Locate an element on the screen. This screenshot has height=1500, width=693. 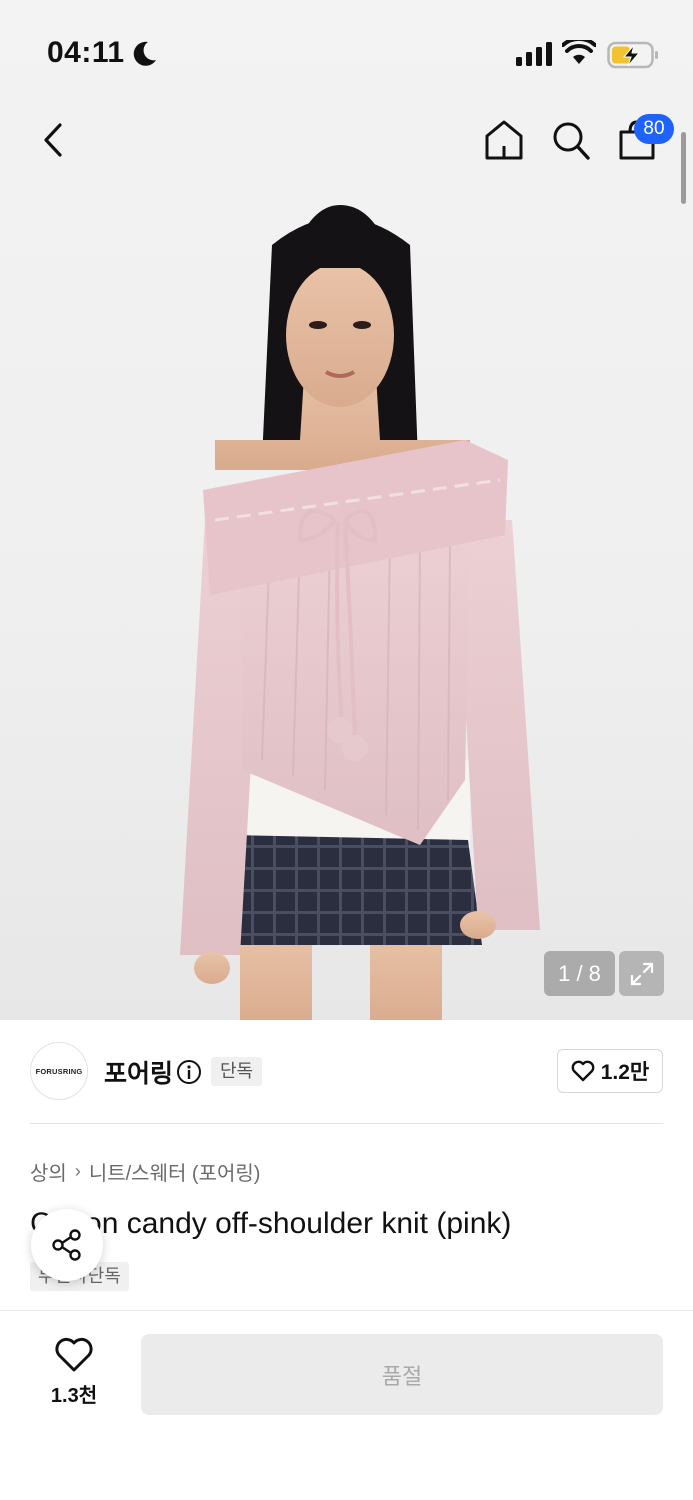
brand-like-count: 1.2만 is located at coordinates (625, 1072).